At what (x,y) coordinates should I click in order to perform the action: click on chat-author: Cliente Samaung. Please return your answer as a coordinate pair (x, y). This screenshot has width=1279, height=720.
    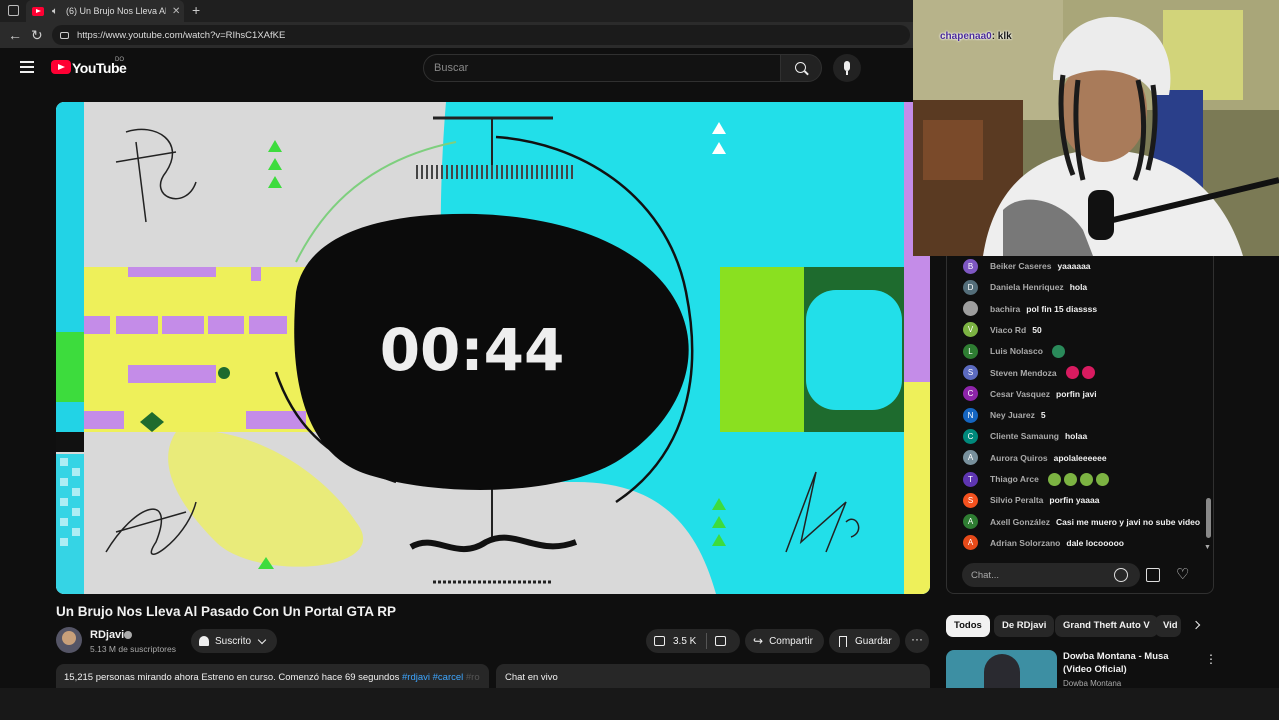
    Looking at the image, I should click on (1024, 436).